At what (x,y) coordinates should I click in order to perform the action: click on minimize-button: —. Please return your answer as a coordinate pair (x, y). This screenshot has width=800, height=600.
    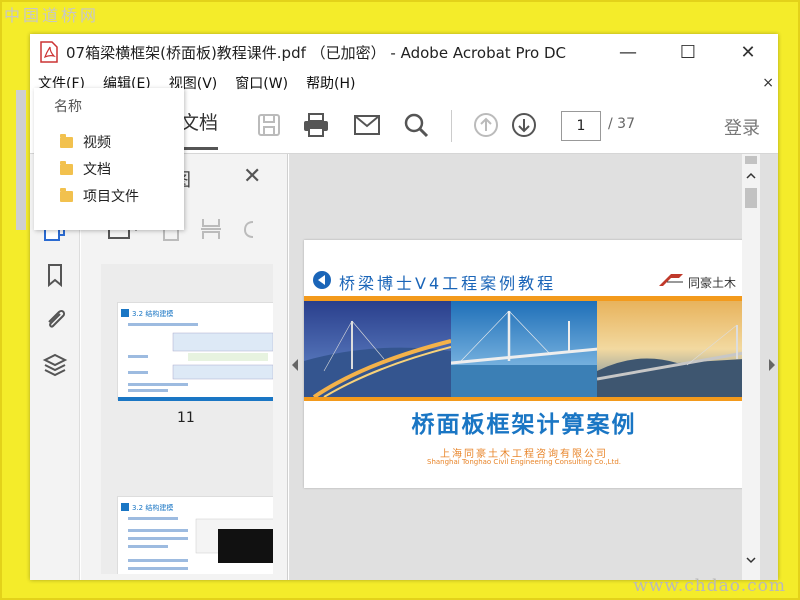
    Looking at the image, I should click on (628, 52).